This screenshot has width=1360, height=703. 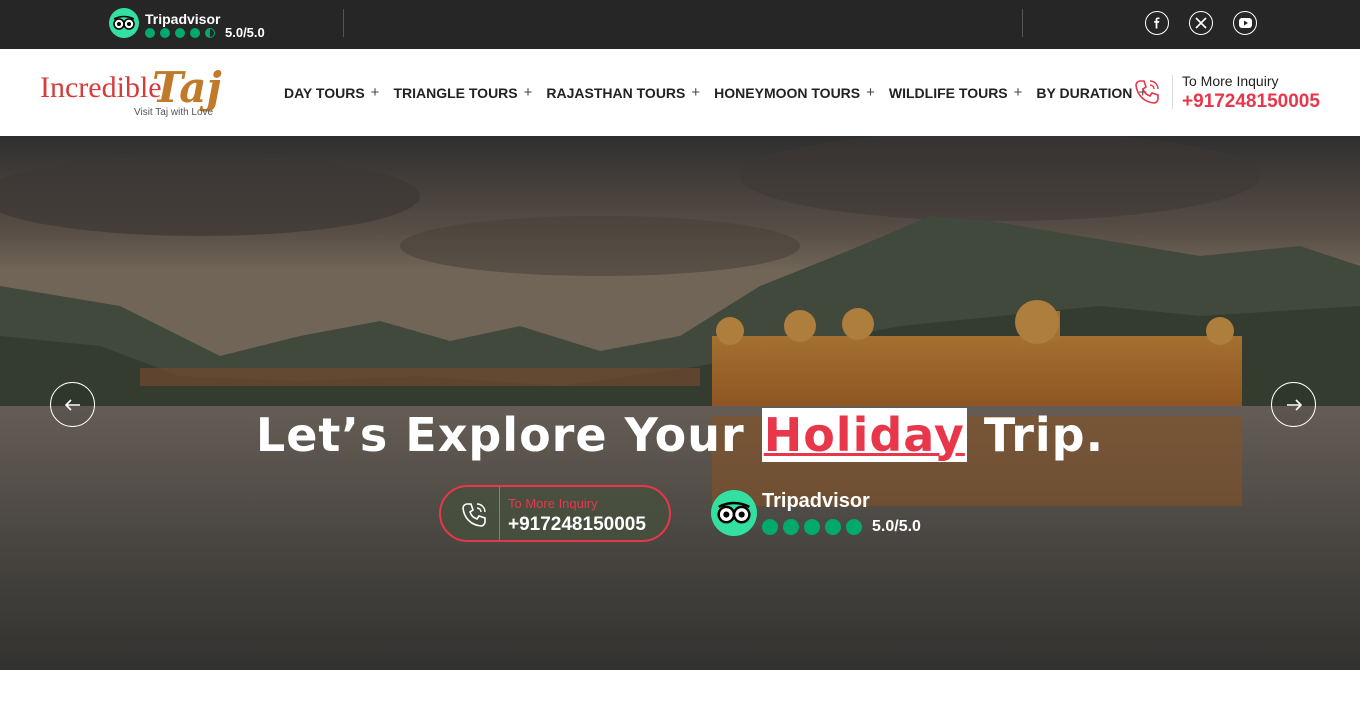 I want to click on header-inquiry: To More Inquiry +917248150005, so click(x=1232, y=93).